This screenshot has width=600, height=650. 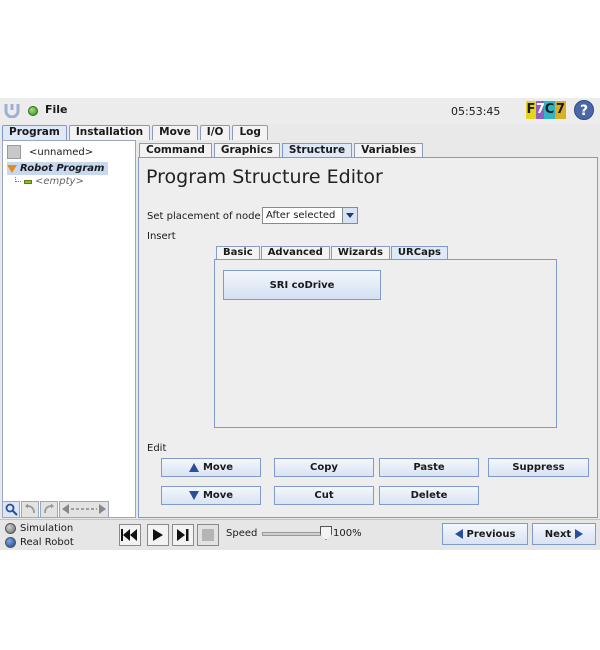 I want to click on tab-move: Move, so click(x=175, y=132).